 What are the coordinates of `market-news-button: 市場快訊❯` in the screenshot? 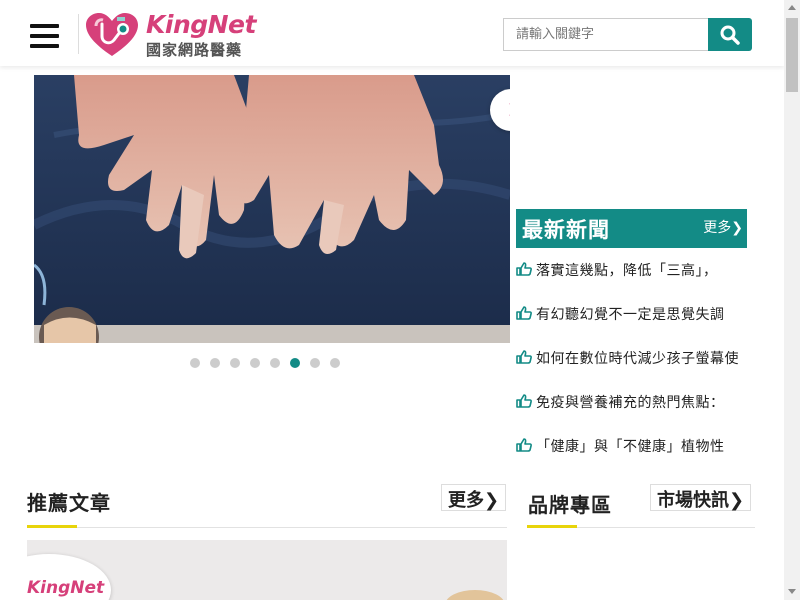 It's located at (701, 497).